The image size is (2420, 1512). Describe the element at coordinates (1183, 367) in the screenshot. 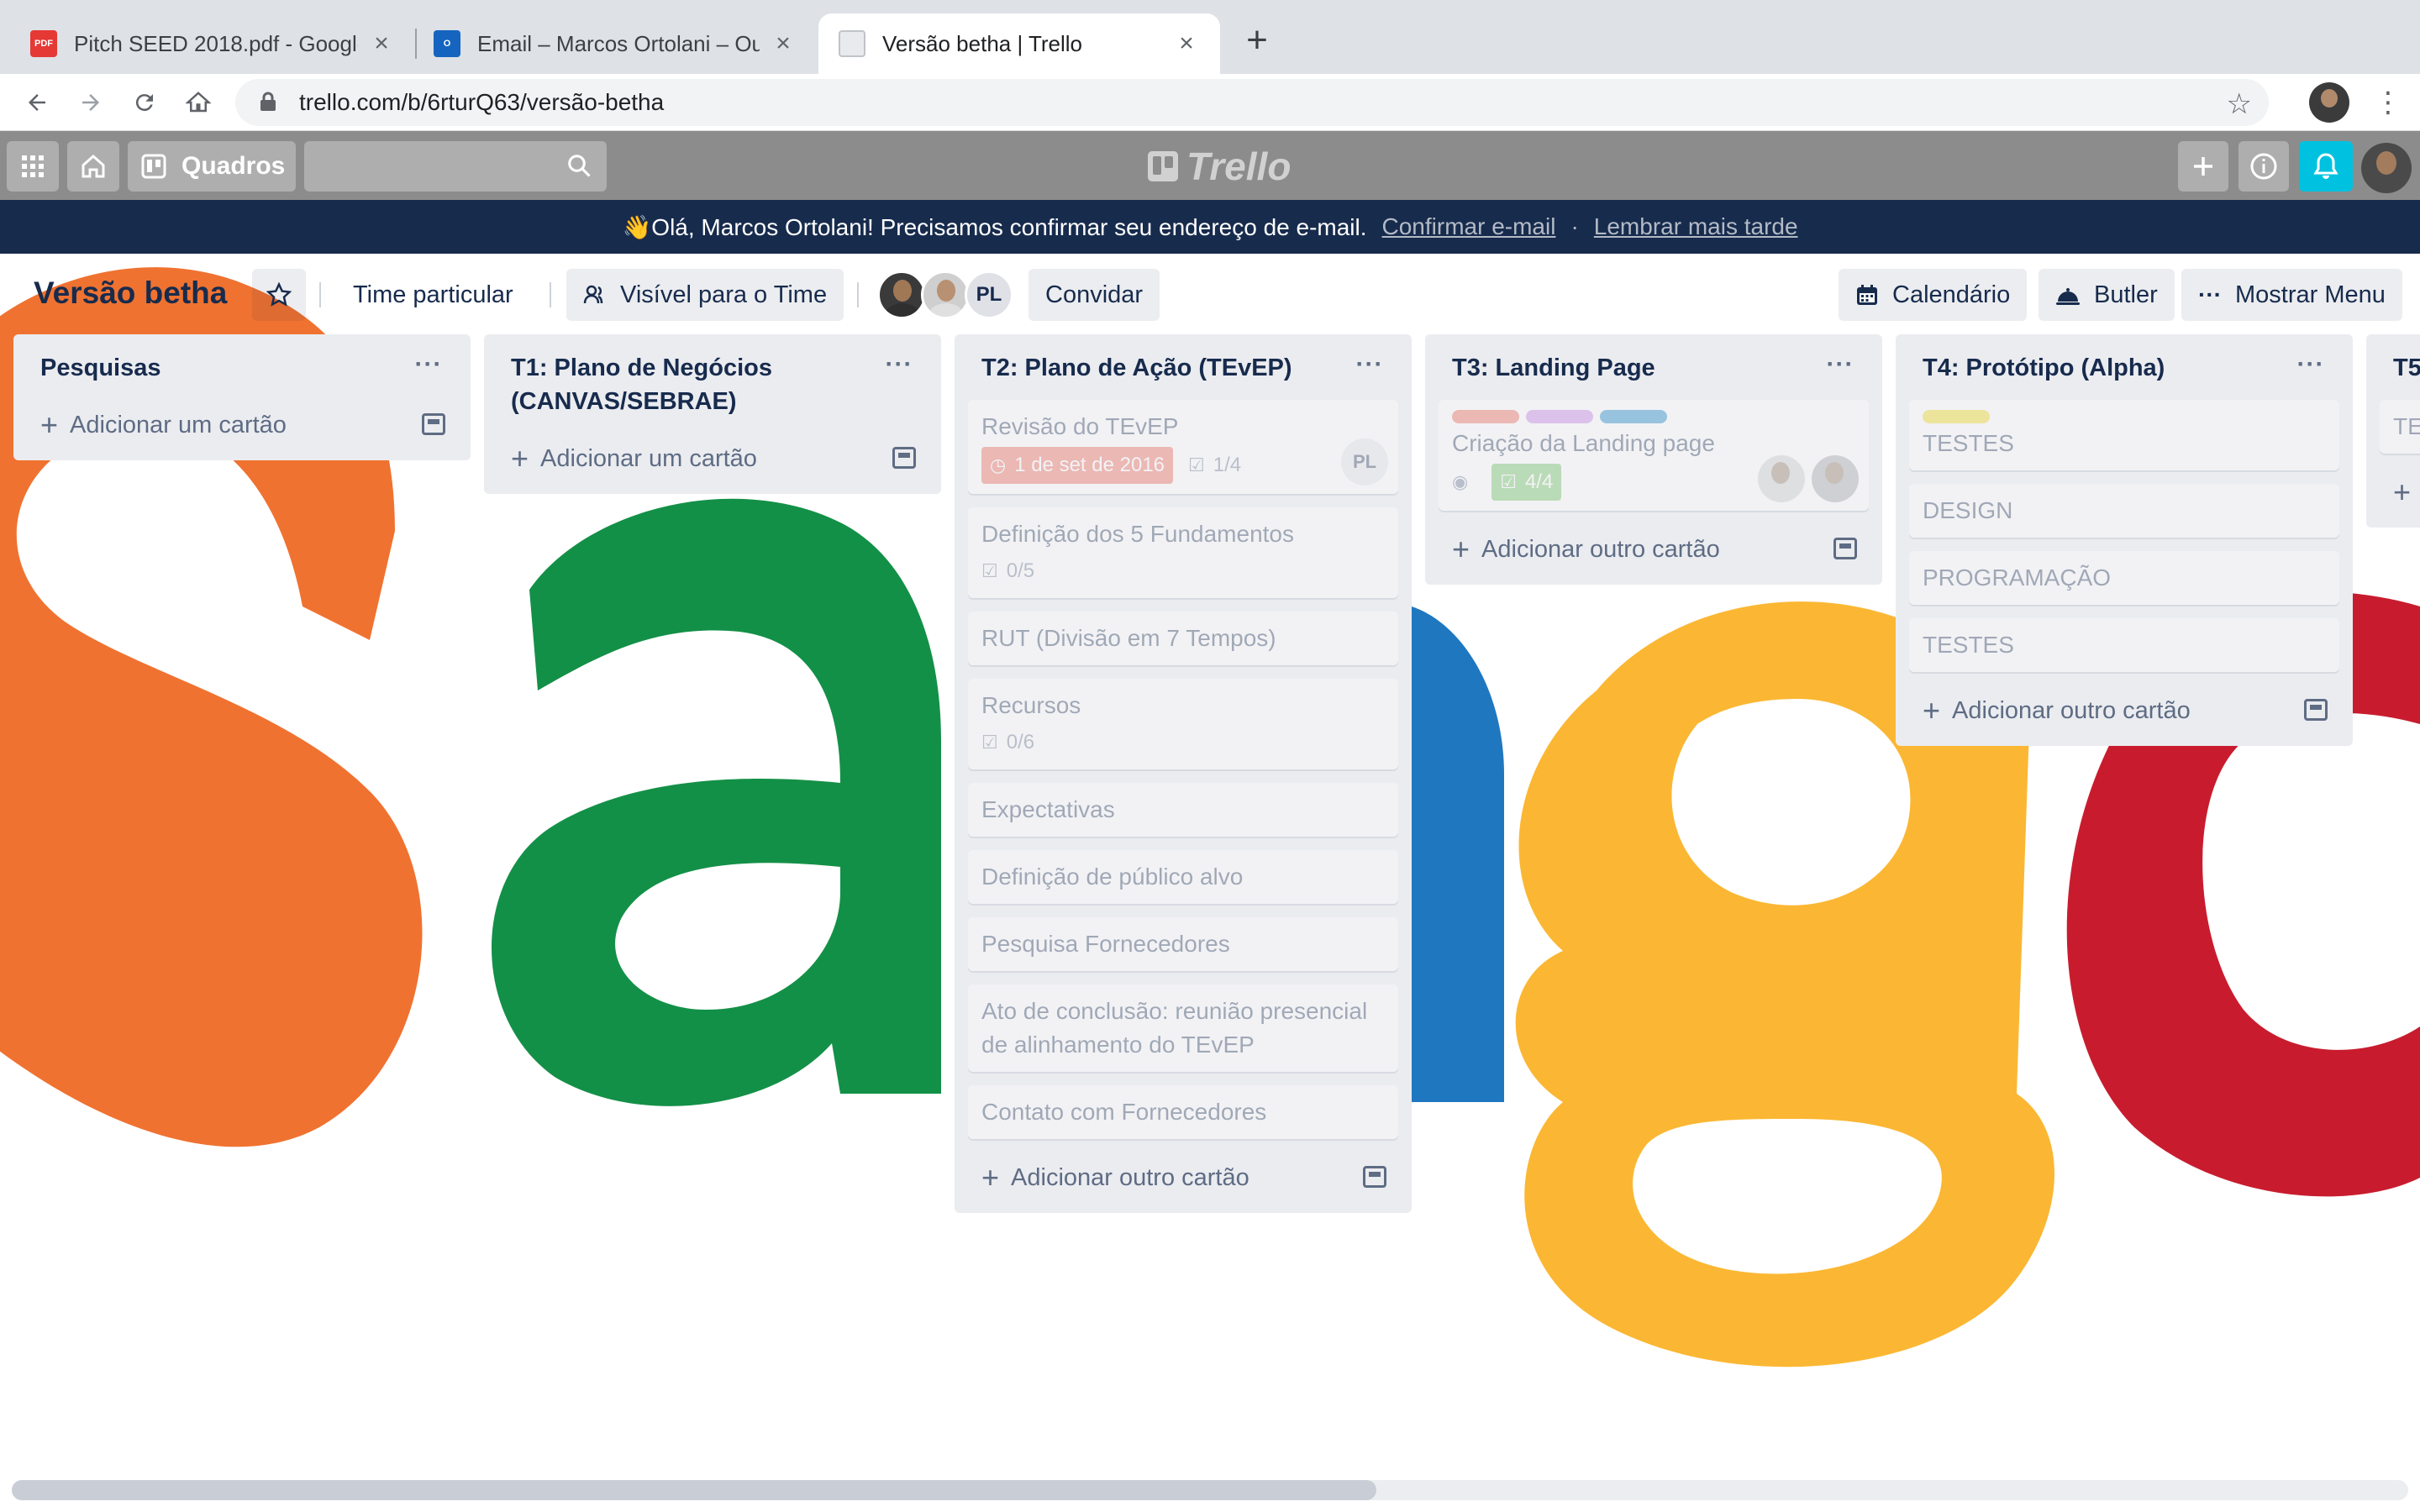

I see `list-title: T2: Plano de Ação (TEvEP) ···` at that location.